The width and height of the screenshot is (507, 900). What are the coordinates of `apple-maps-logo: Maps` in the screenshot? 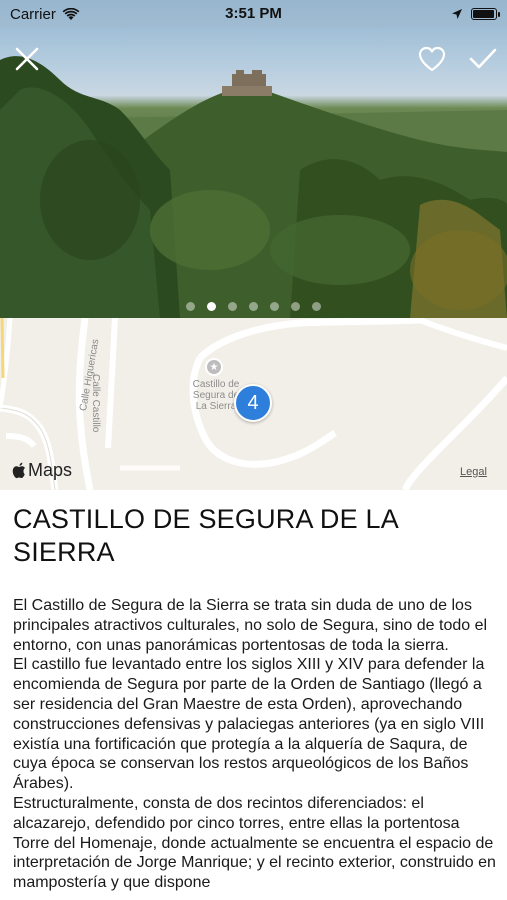 It's located at (42, 470).